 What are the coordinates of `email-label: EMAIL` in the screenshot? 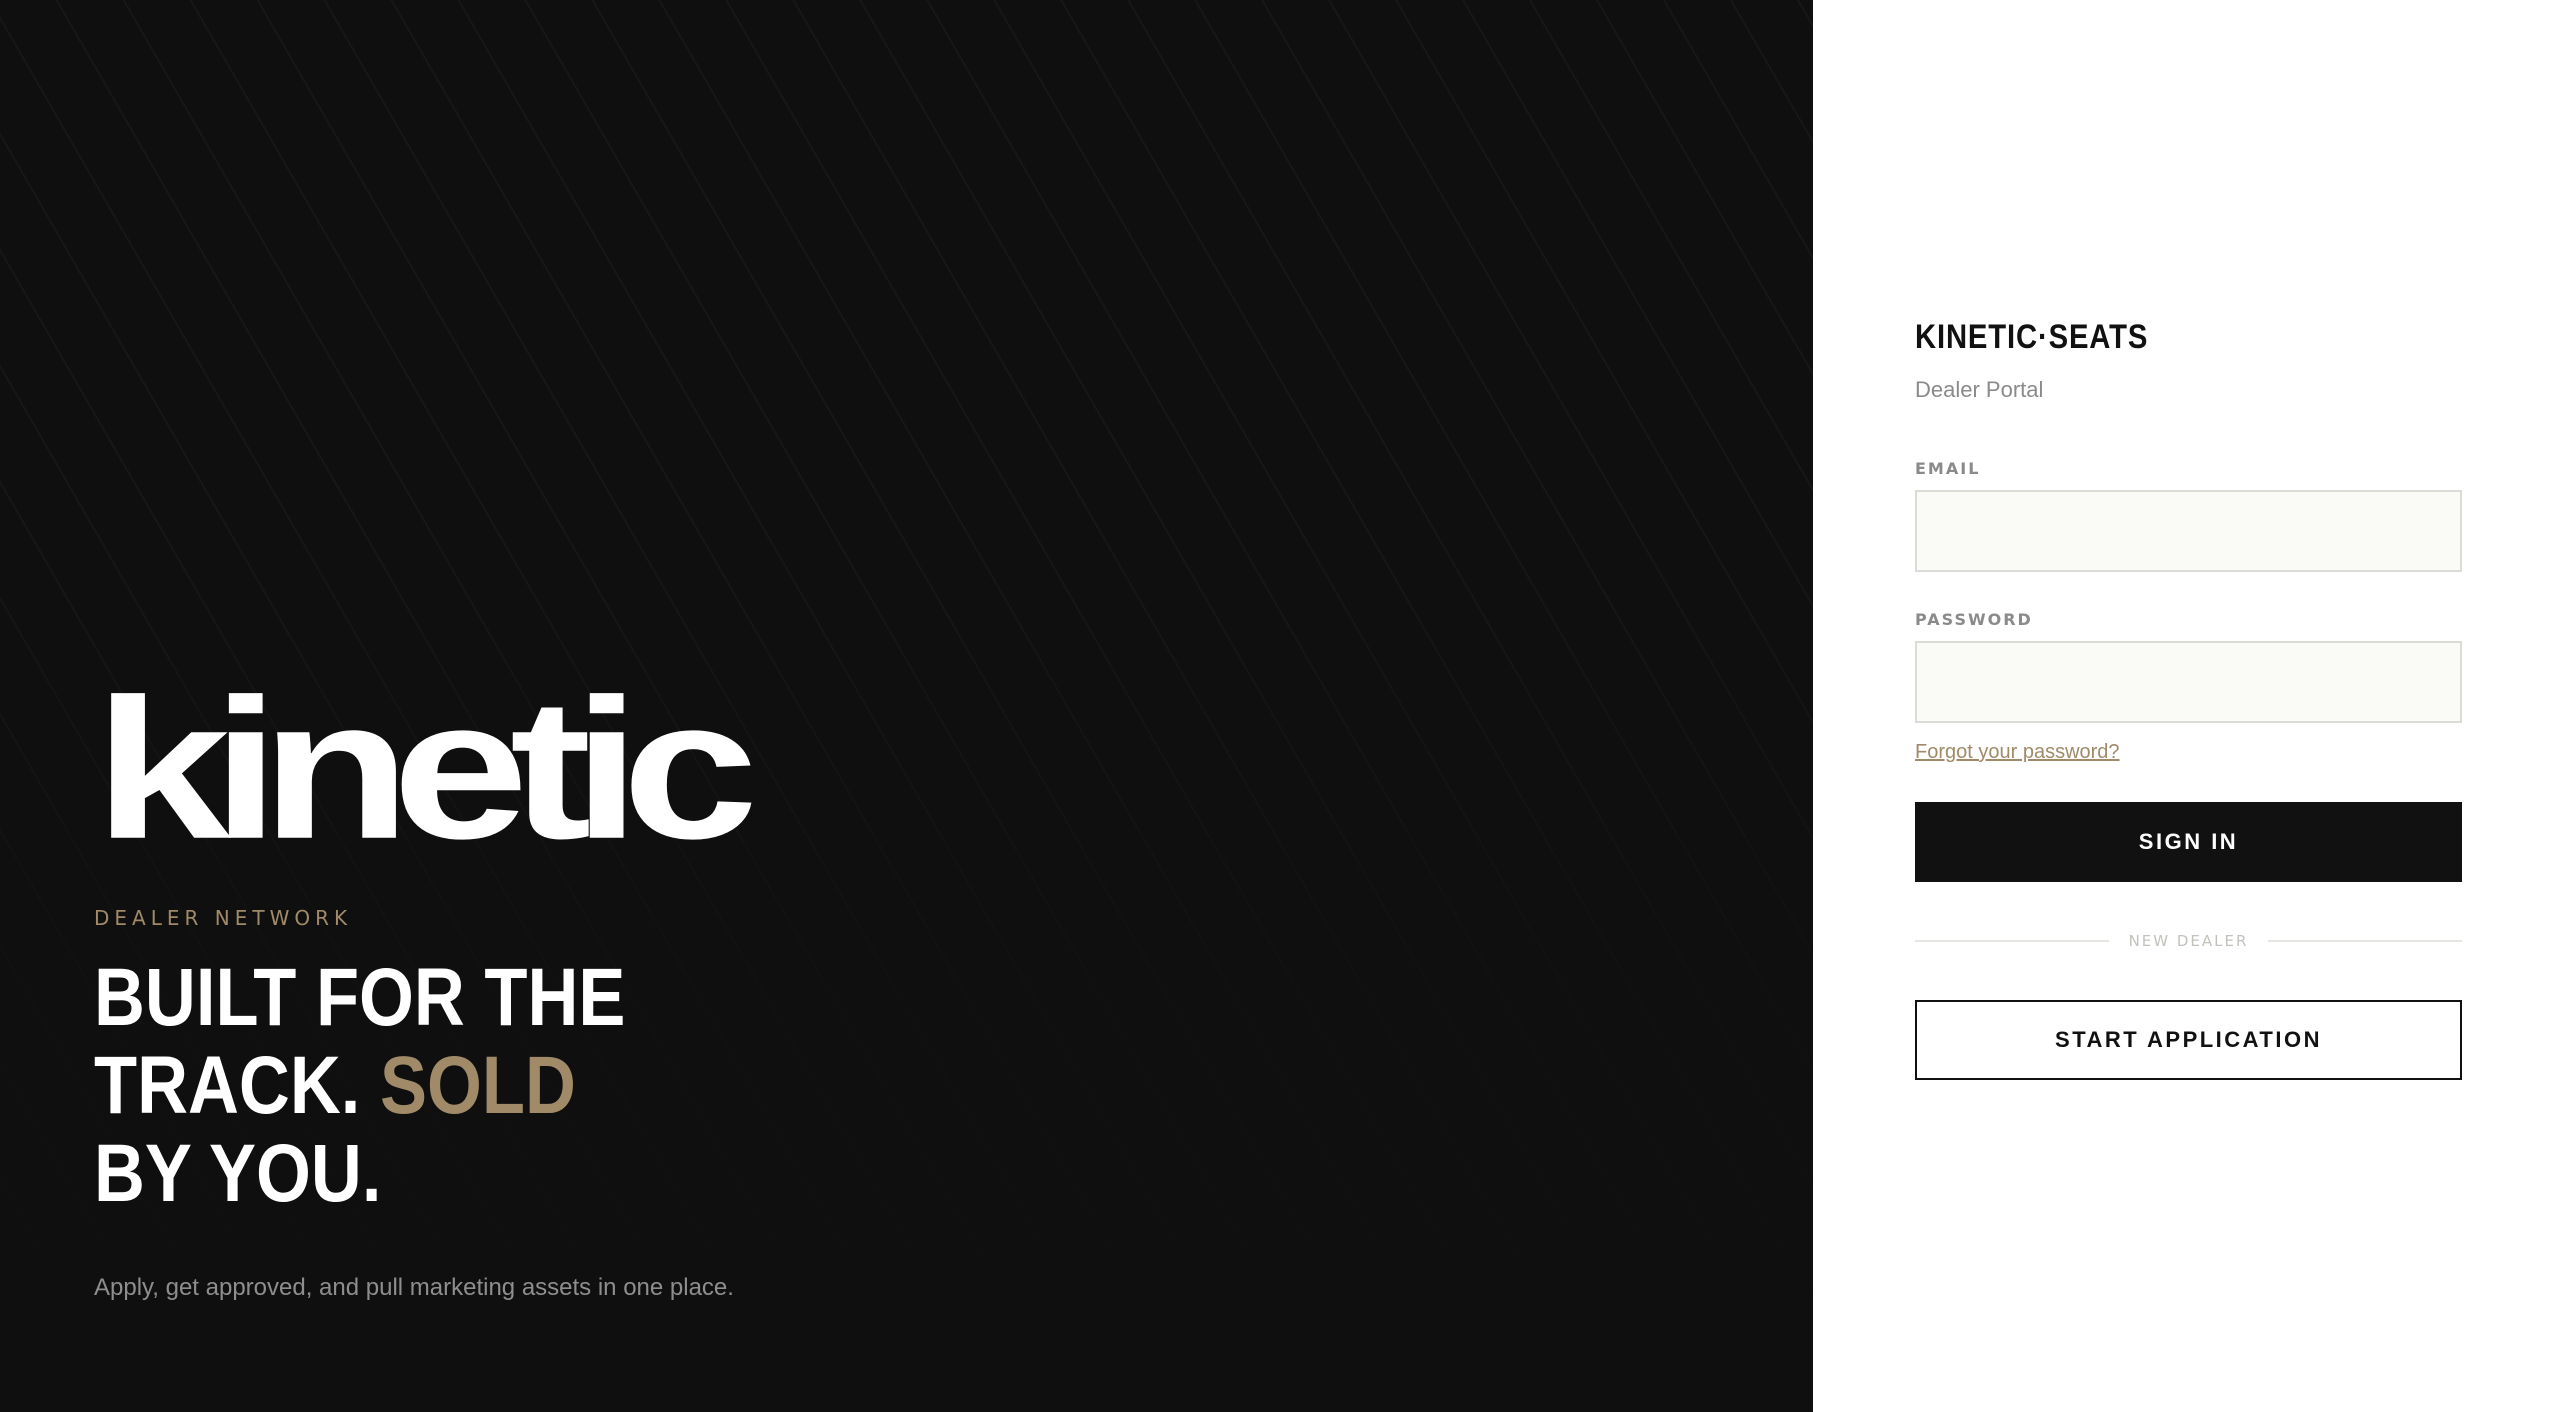 It's located at (1948, 468).